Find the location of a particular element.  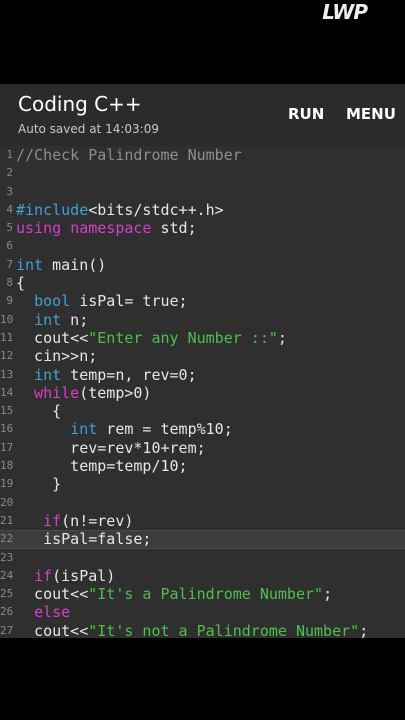

code-line: 5 using namespace std; is located at coordinates (202, 228).